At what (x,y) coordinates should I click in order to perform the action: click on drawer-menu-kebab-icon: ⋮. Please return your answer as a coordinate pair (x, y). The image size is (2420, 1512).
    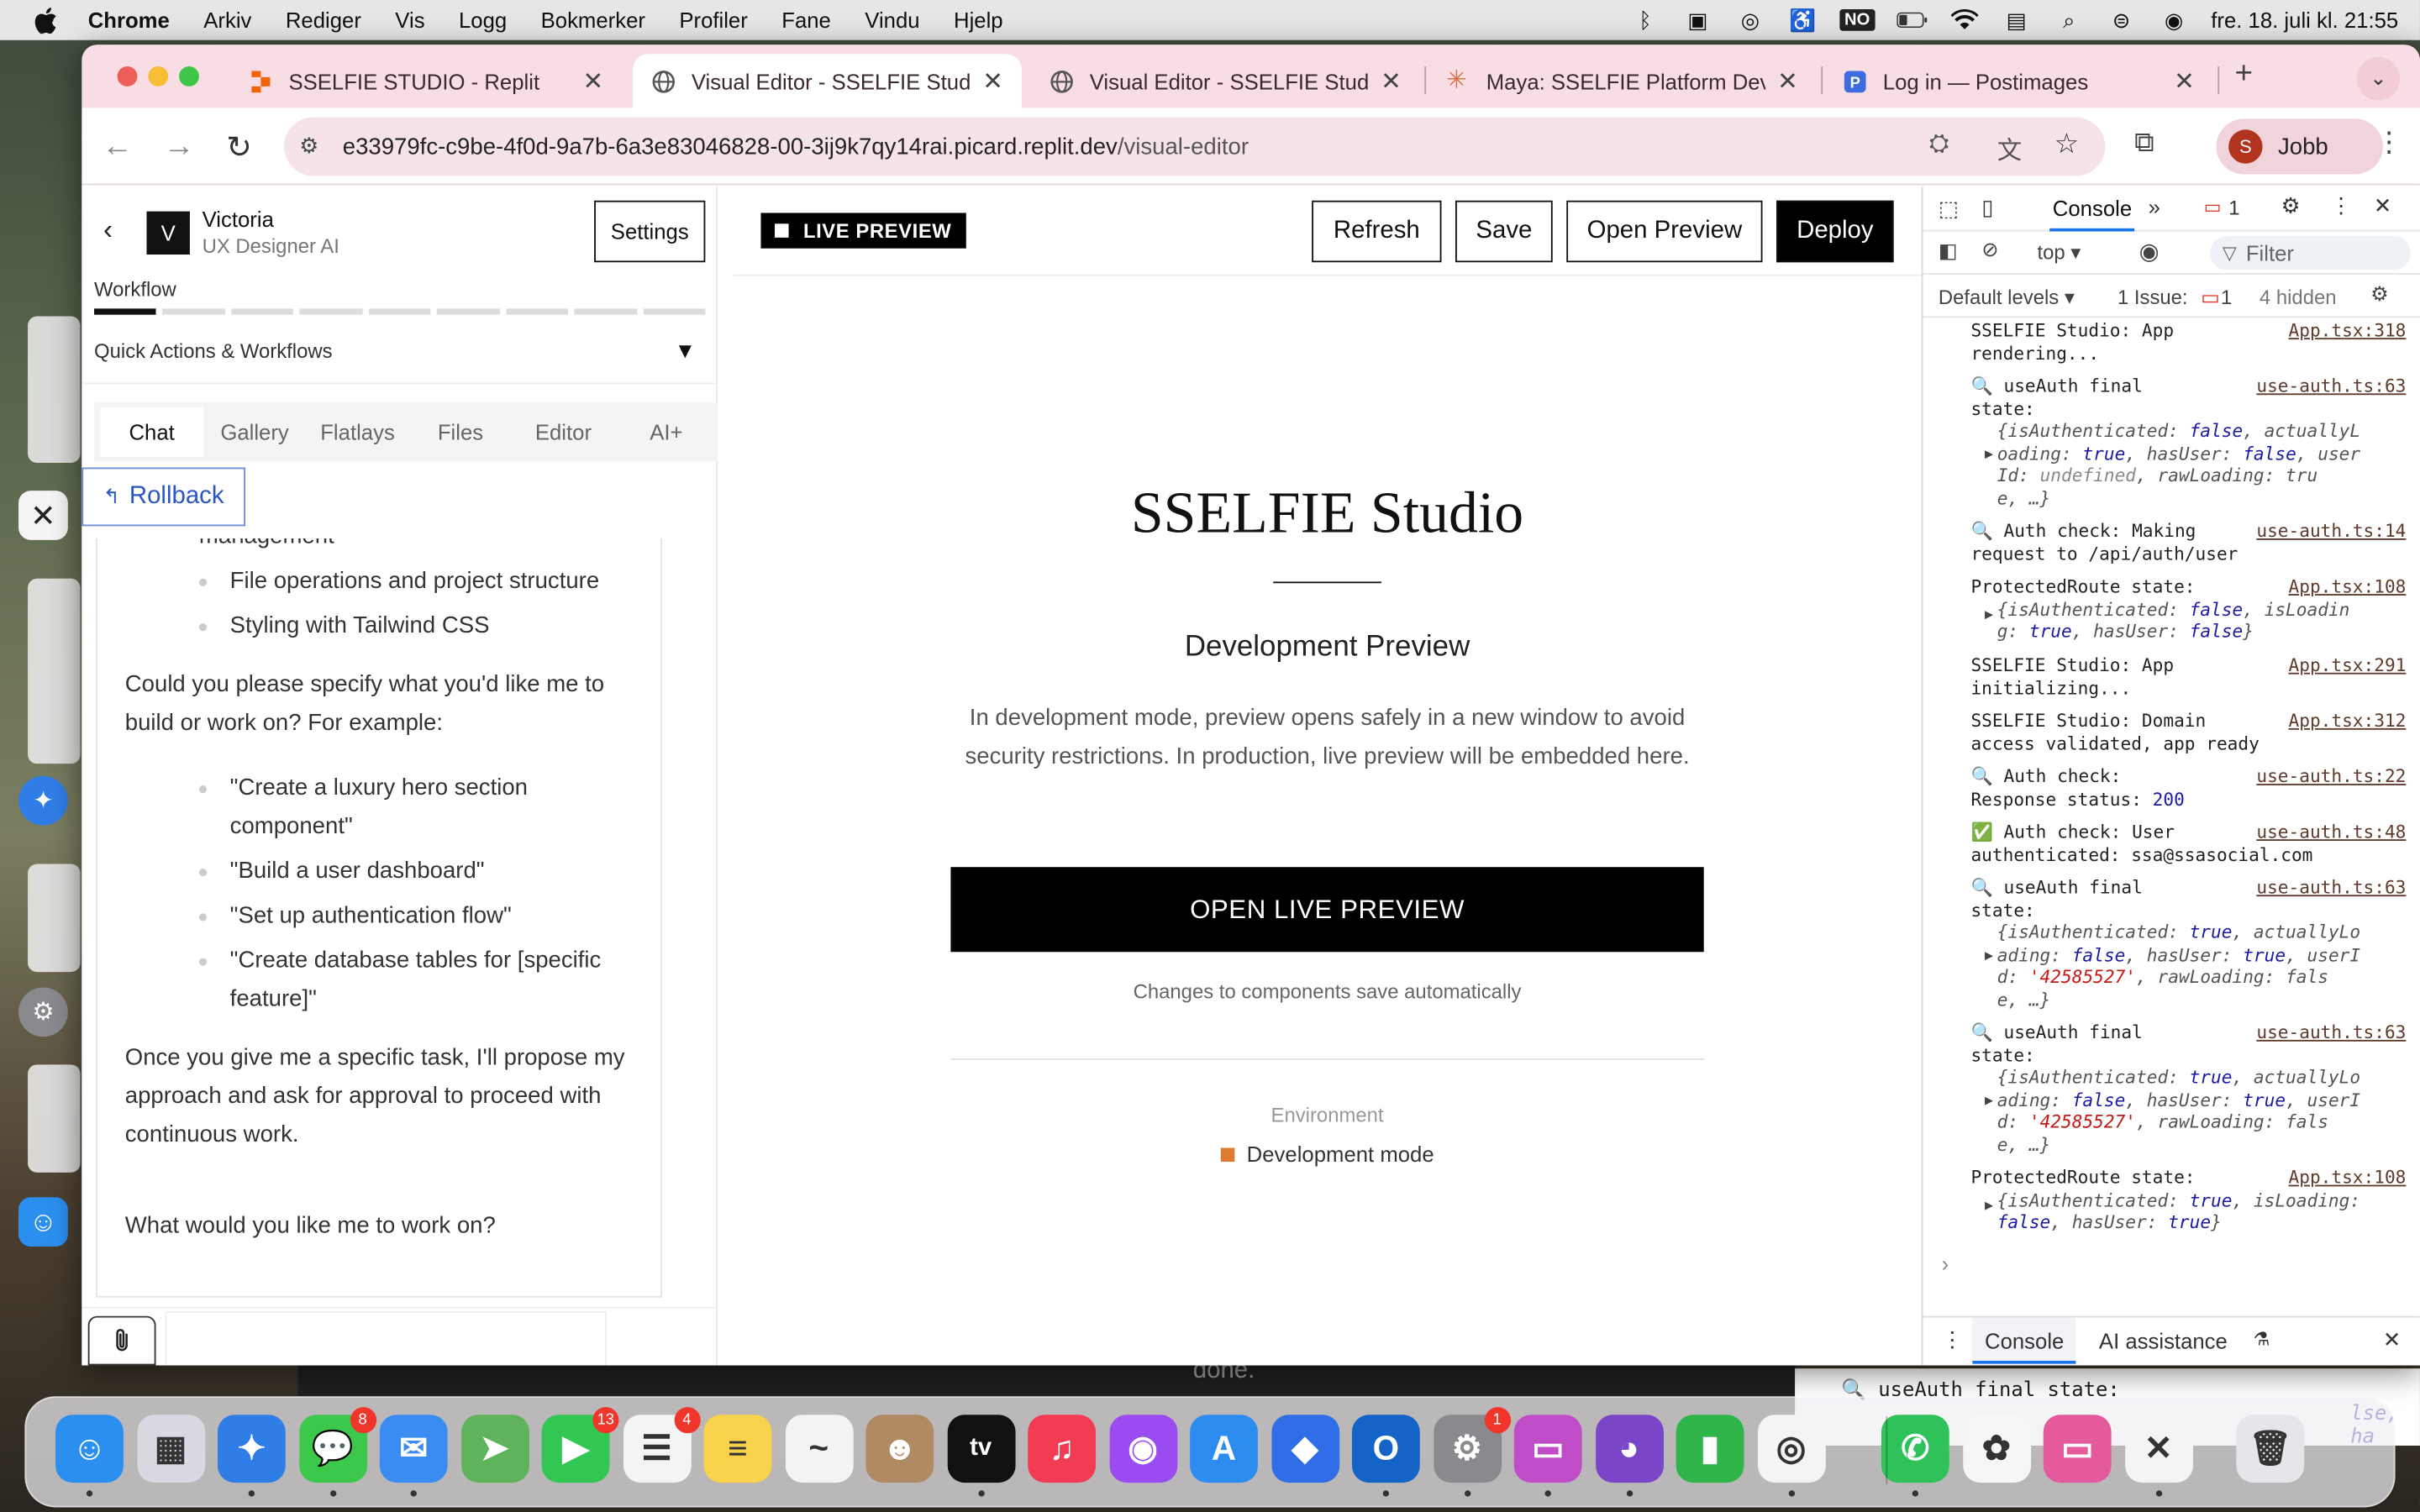
    Looking at the image, I should click on (1953, 1340).